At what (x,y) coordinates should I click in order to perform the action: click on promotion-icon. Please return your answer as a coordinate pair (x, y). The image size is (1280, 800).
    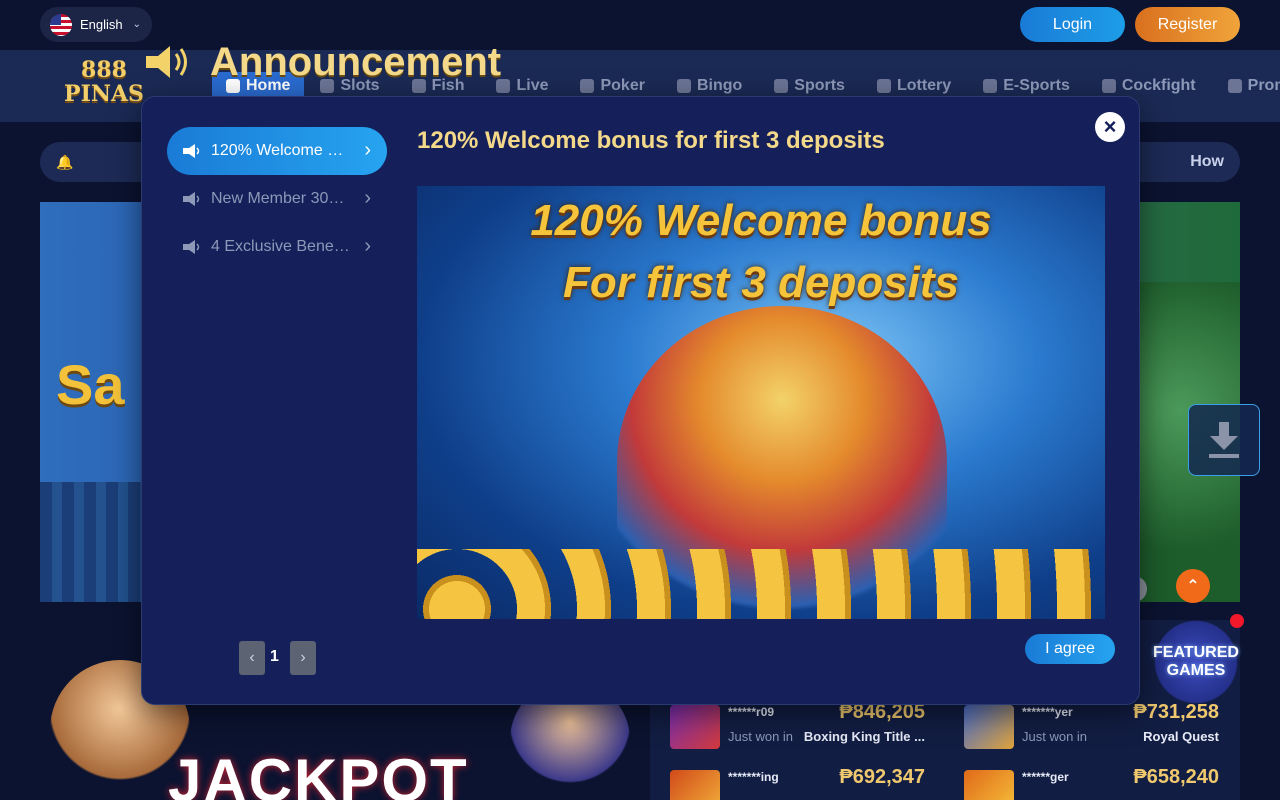
    Looking at the image, I should click on (1234, 86).